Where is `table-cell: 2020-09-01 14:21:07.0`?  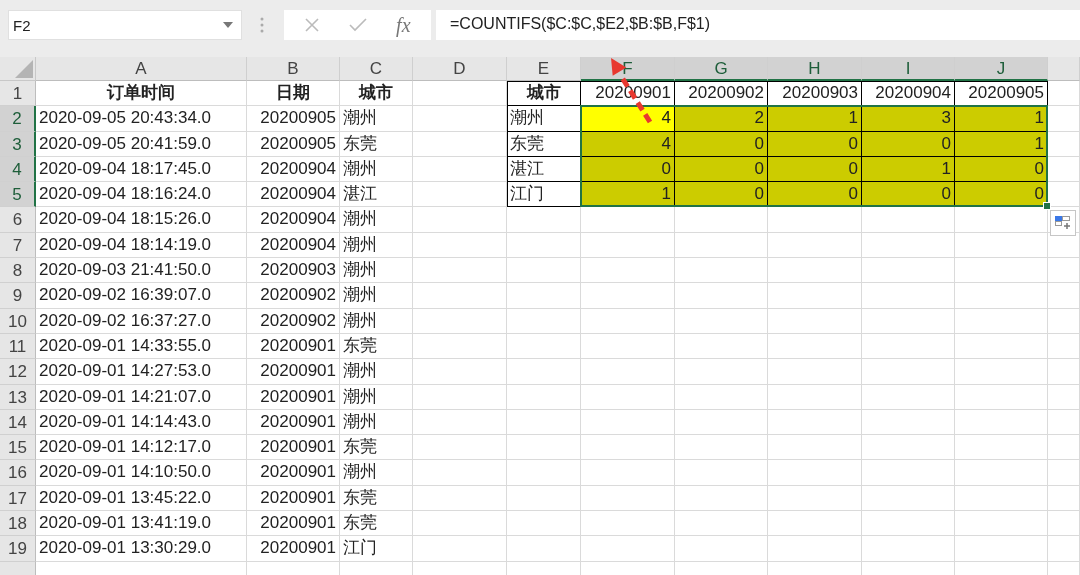 table-cell: 2020-09-01 14:21:07.0 is located at coordinates (141, 397).